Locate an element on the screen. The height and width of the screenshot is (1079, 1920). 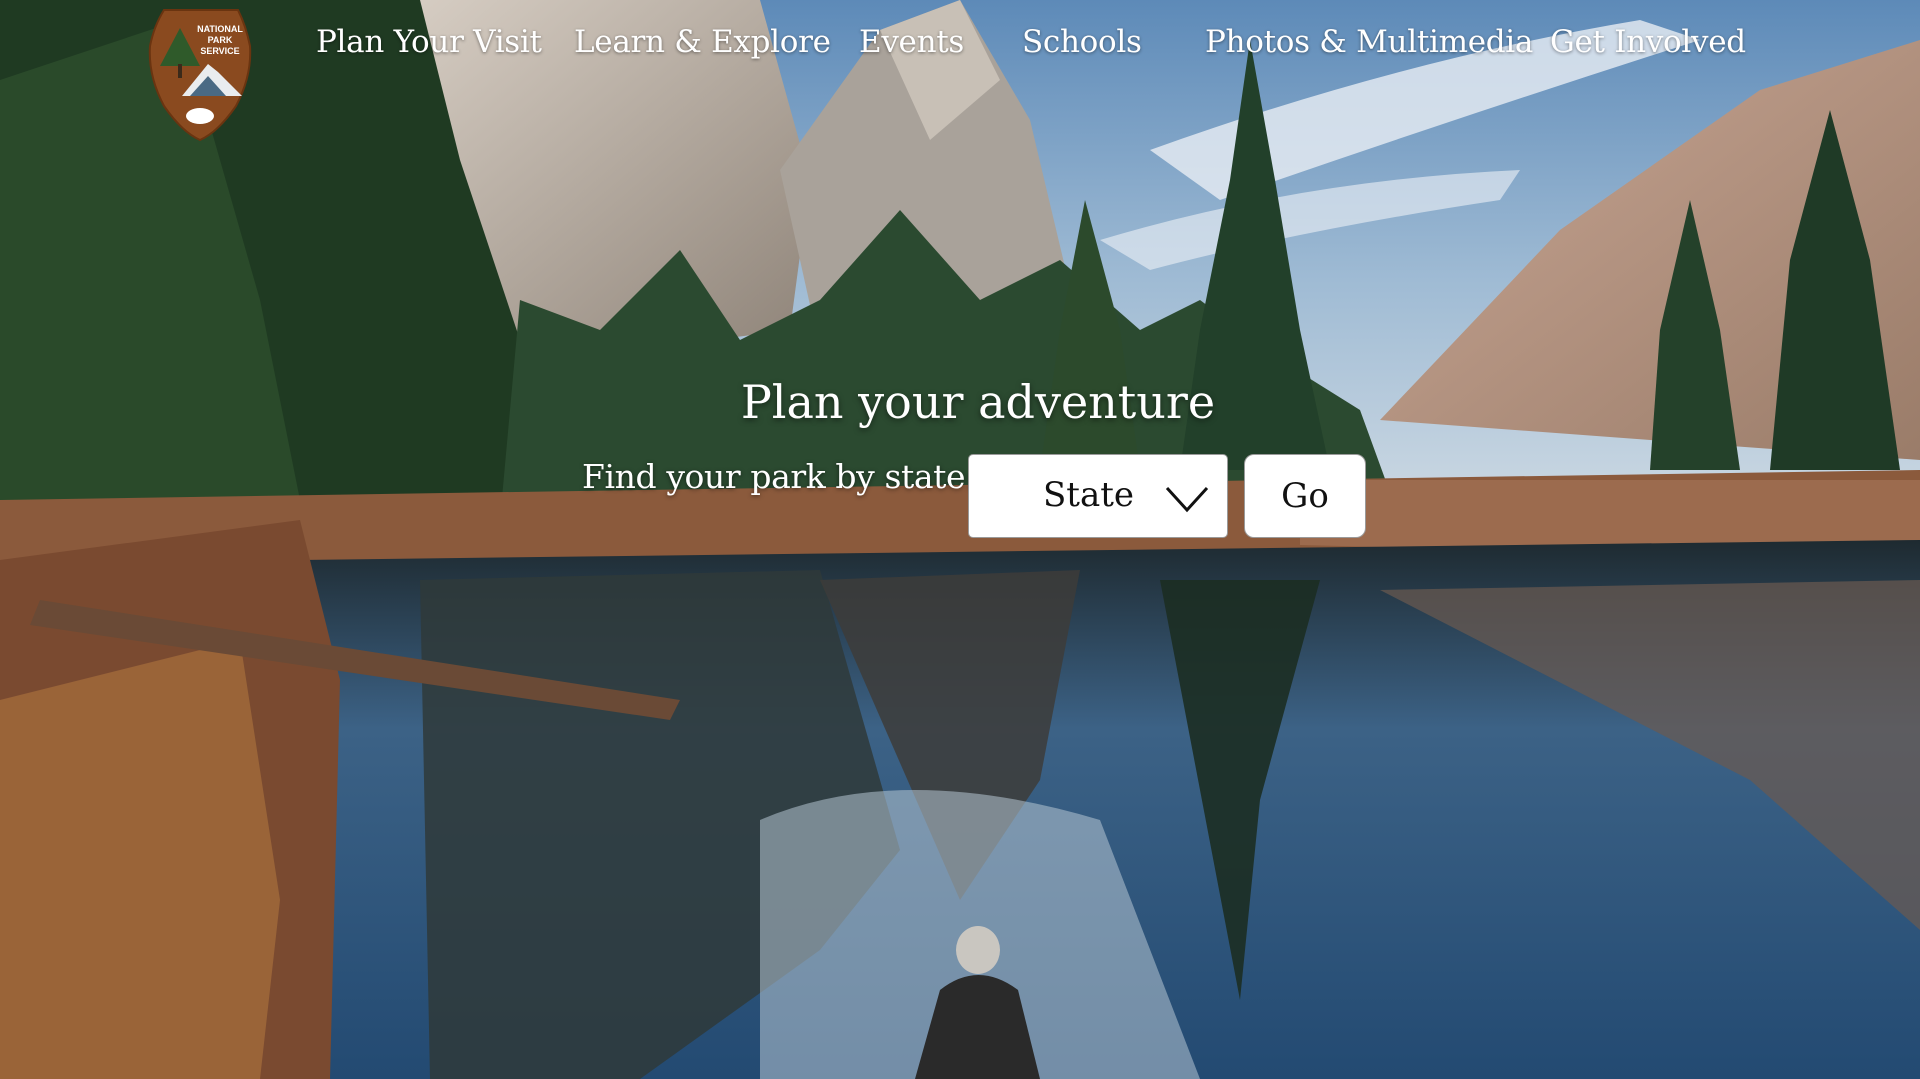
chevron-down-icon is located at coordinates (1187, 499).